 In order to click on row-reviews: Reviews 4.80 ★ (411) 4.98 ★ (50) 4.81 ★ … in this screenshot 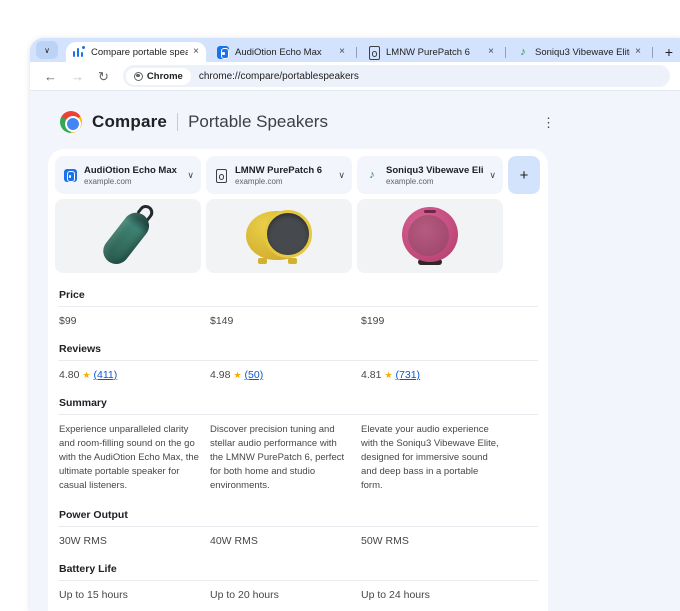, I will do `click(298, 362)`.